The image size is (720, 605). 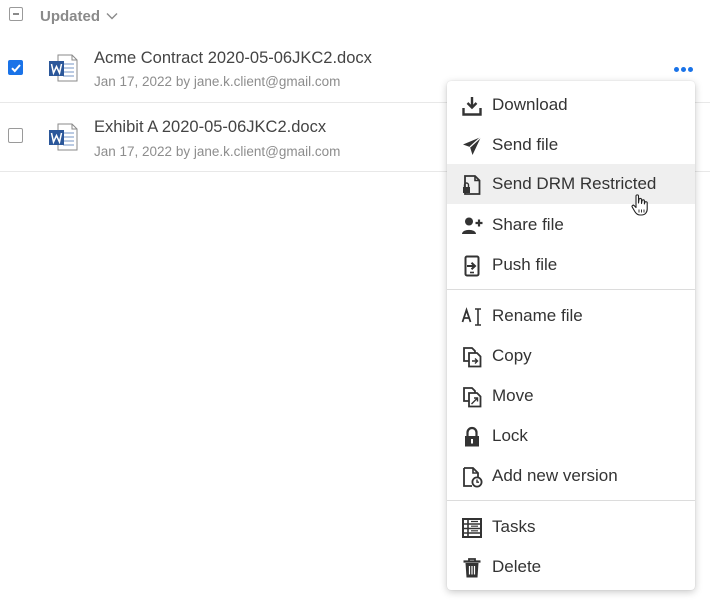 I want to click on select-all-checkbox, so click(x=16, y=14).